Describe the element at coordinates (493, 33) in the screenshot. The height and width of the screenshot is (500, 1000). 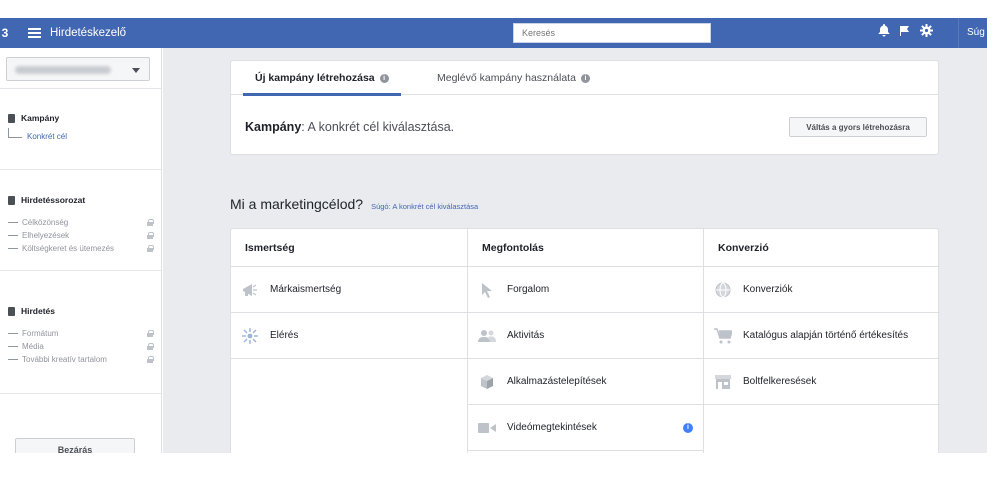
I see `top-navigation-bar: 3 Hirdetéskezelő Súg` at that location.